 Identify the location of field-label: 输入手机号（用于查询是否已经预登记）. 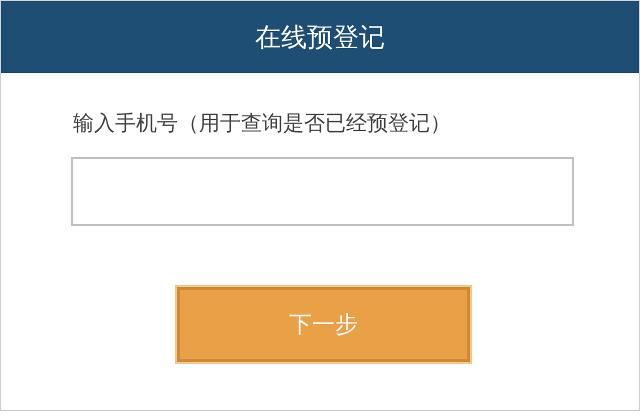
(262, 123).